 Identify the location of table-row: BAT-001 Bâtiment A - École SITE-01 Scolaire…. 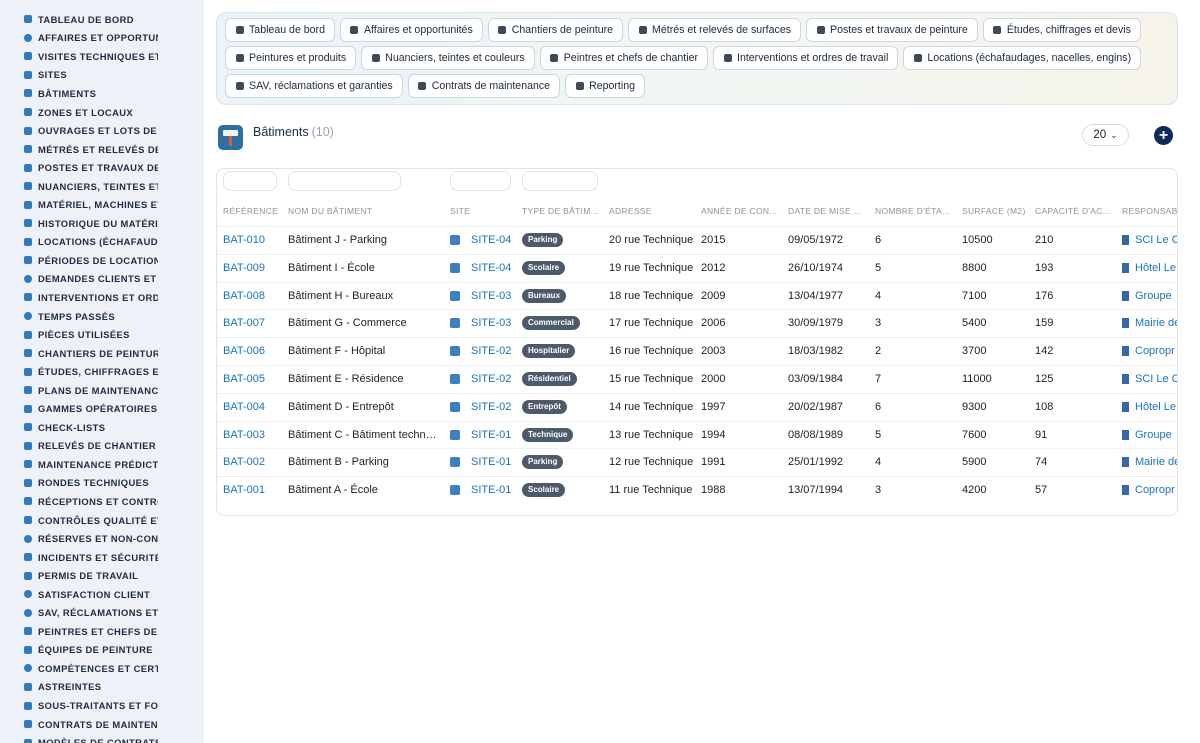
(697, 490).